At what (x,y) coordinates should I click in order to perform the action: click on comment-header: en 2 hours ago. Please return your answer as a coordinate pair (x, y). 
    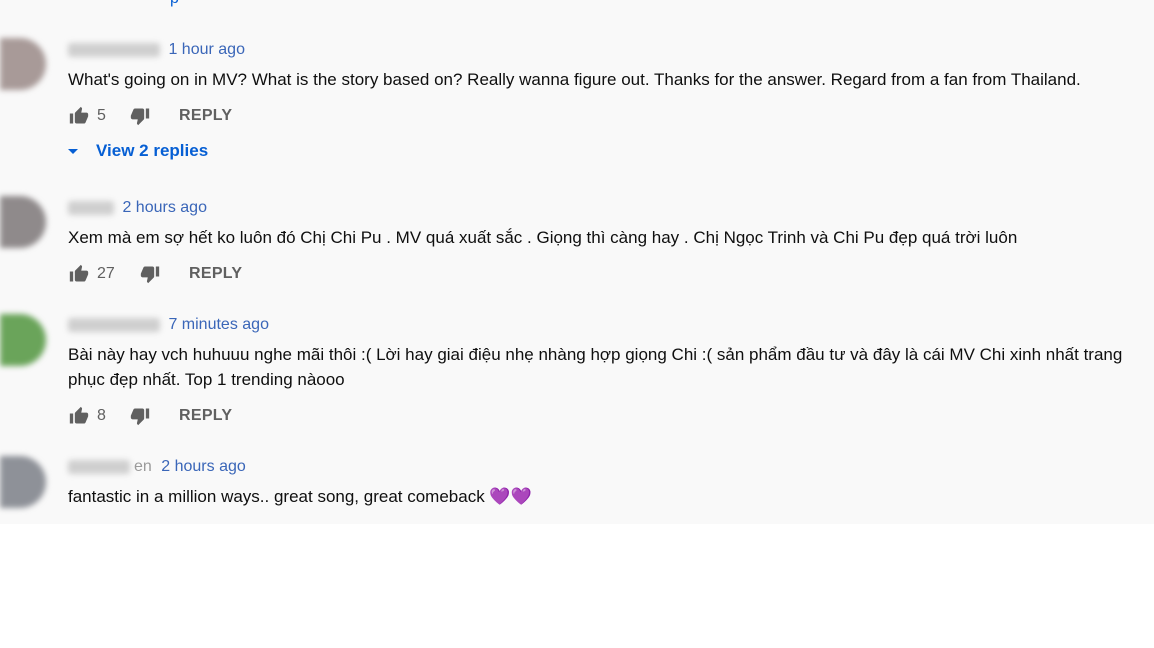
    Looking at the image, I should click on (157, 467).